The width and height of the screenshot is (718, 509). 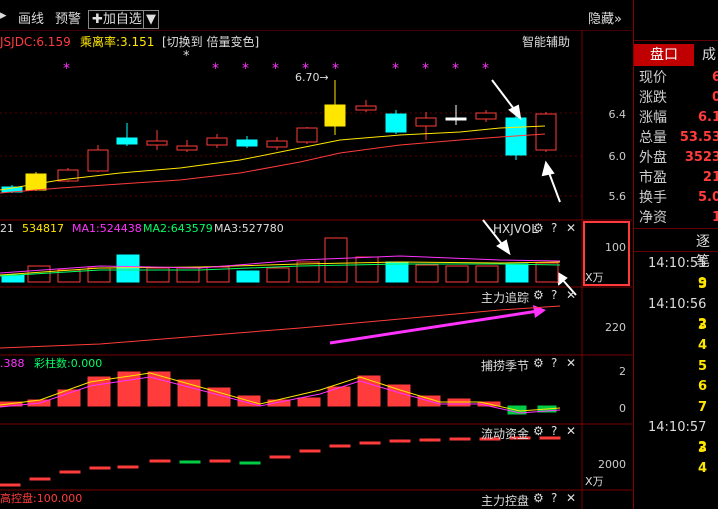 What do you see at coordinates (68, 17) in the screenshot?
I see `alert-button: 预警` at bounding box center [68, 17].